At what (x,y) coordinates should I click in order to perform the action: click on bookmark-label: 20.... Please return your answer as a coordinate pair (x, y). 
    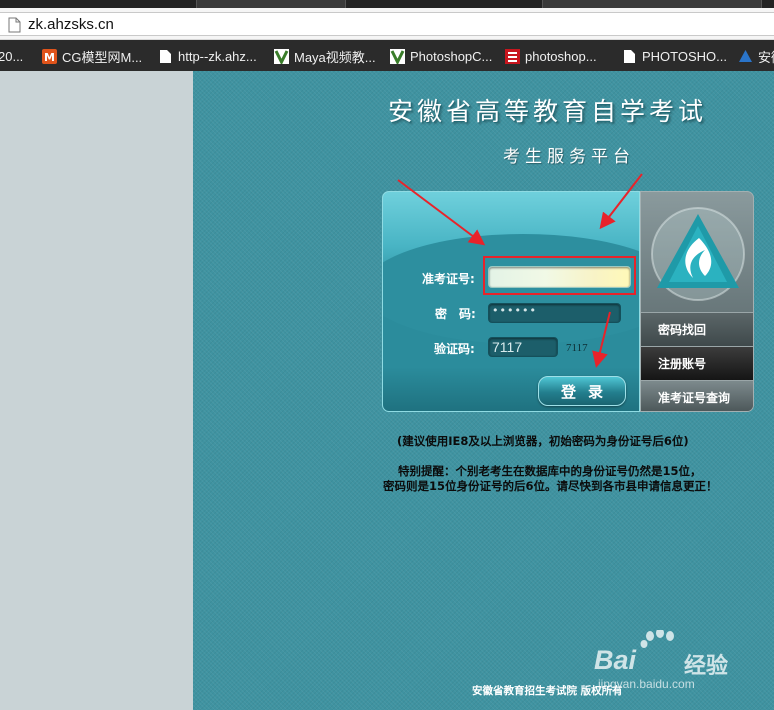
    Looking at the image, I should click on (12, 56).